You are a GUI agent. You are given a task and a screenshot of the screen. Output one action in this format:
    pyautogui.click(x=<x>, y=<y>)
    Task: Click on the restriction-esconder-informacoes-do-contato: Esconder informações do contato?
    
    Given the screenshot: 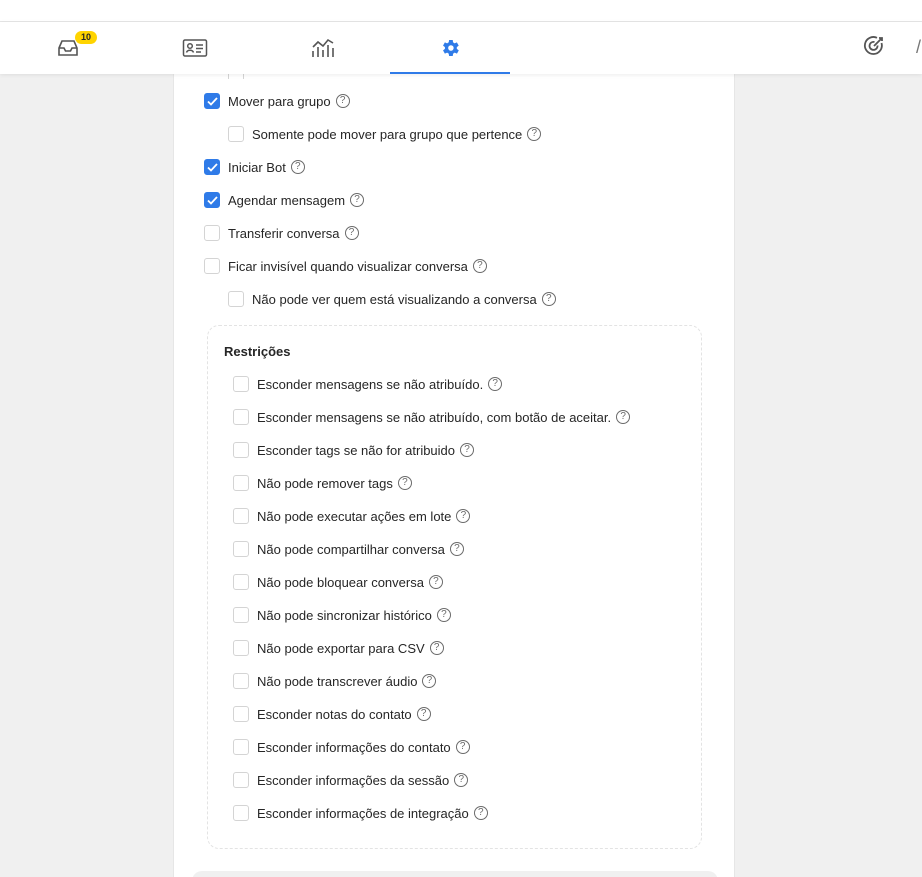 What is the action you would take?
    pyautogui.click(x=351, y=747)
    